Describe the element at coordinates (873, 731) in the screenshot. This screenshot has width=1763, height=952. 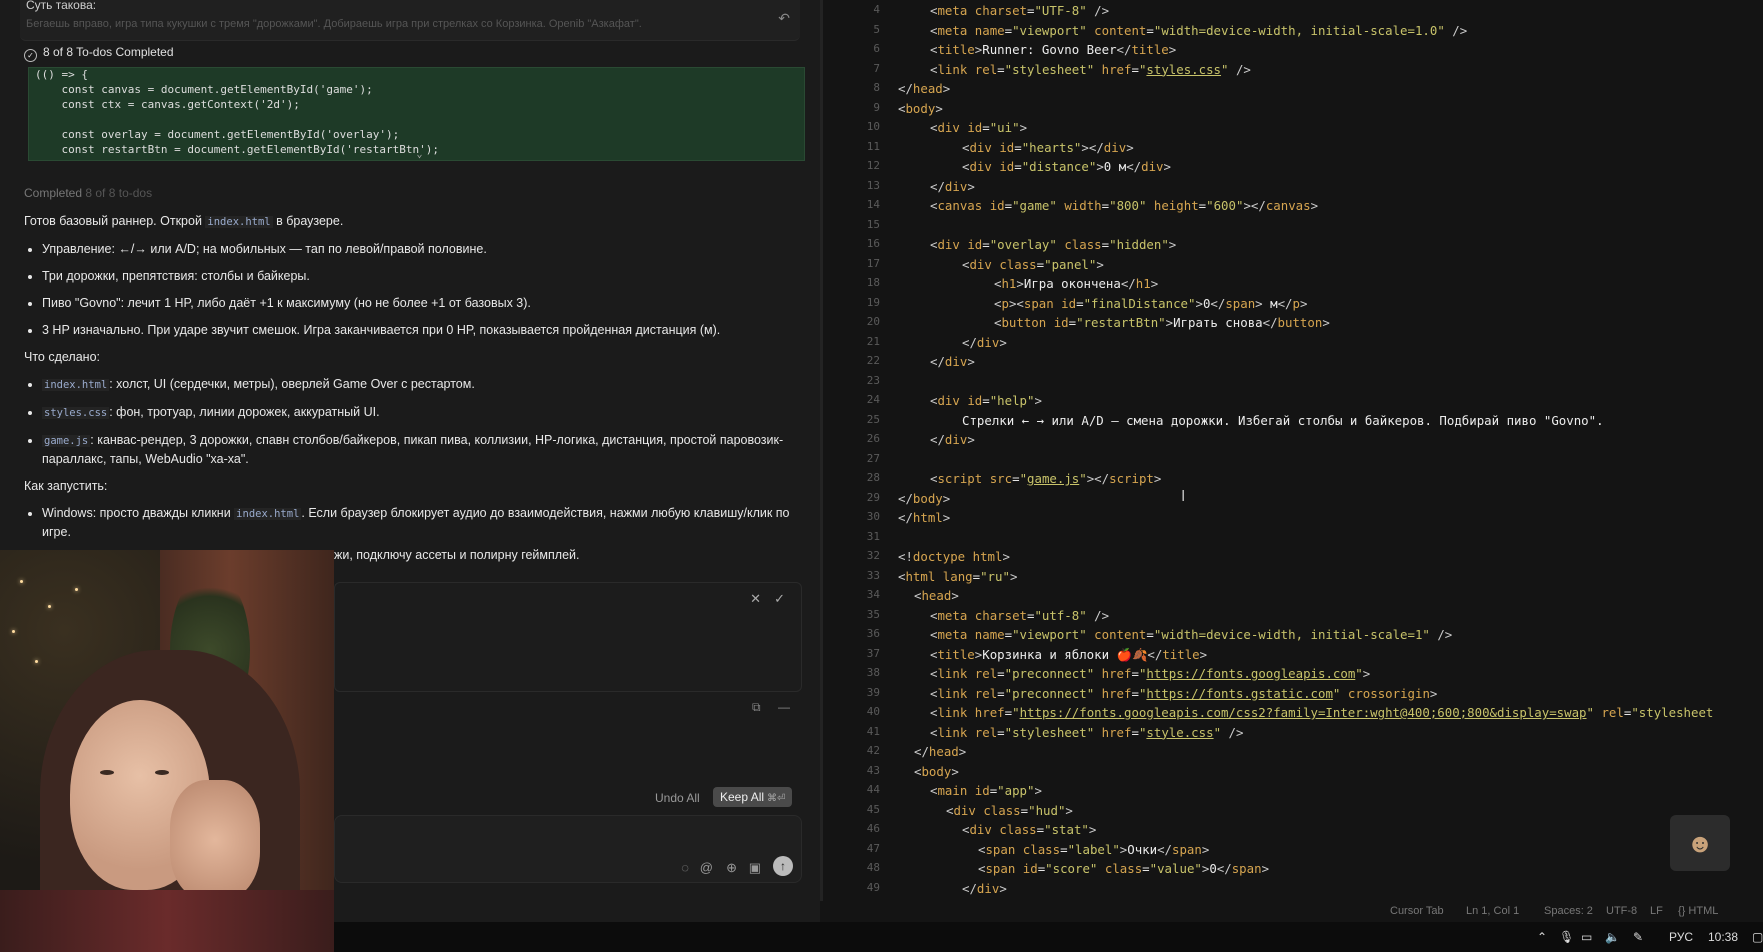
I see `line-number: 41` at that location.